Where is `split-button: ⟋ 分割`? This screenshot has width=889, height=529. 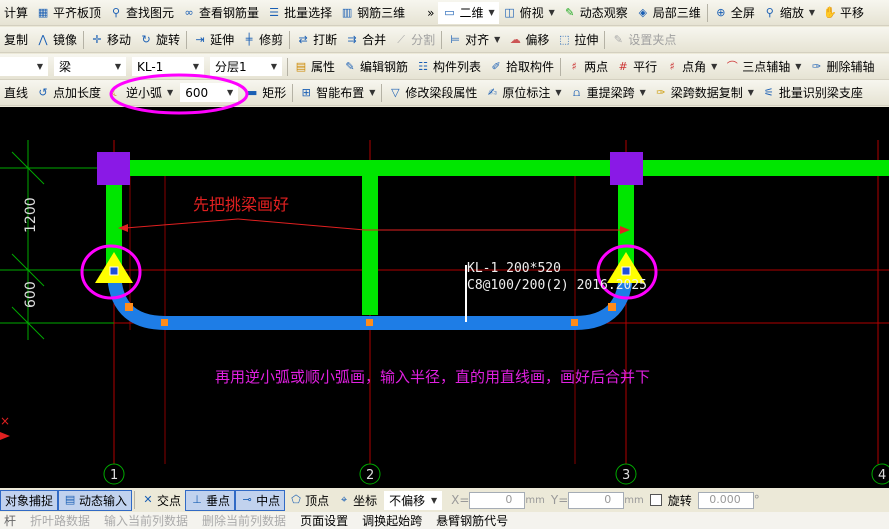
split-button: ⟋ 分割 is located at coordinates (414, 40).